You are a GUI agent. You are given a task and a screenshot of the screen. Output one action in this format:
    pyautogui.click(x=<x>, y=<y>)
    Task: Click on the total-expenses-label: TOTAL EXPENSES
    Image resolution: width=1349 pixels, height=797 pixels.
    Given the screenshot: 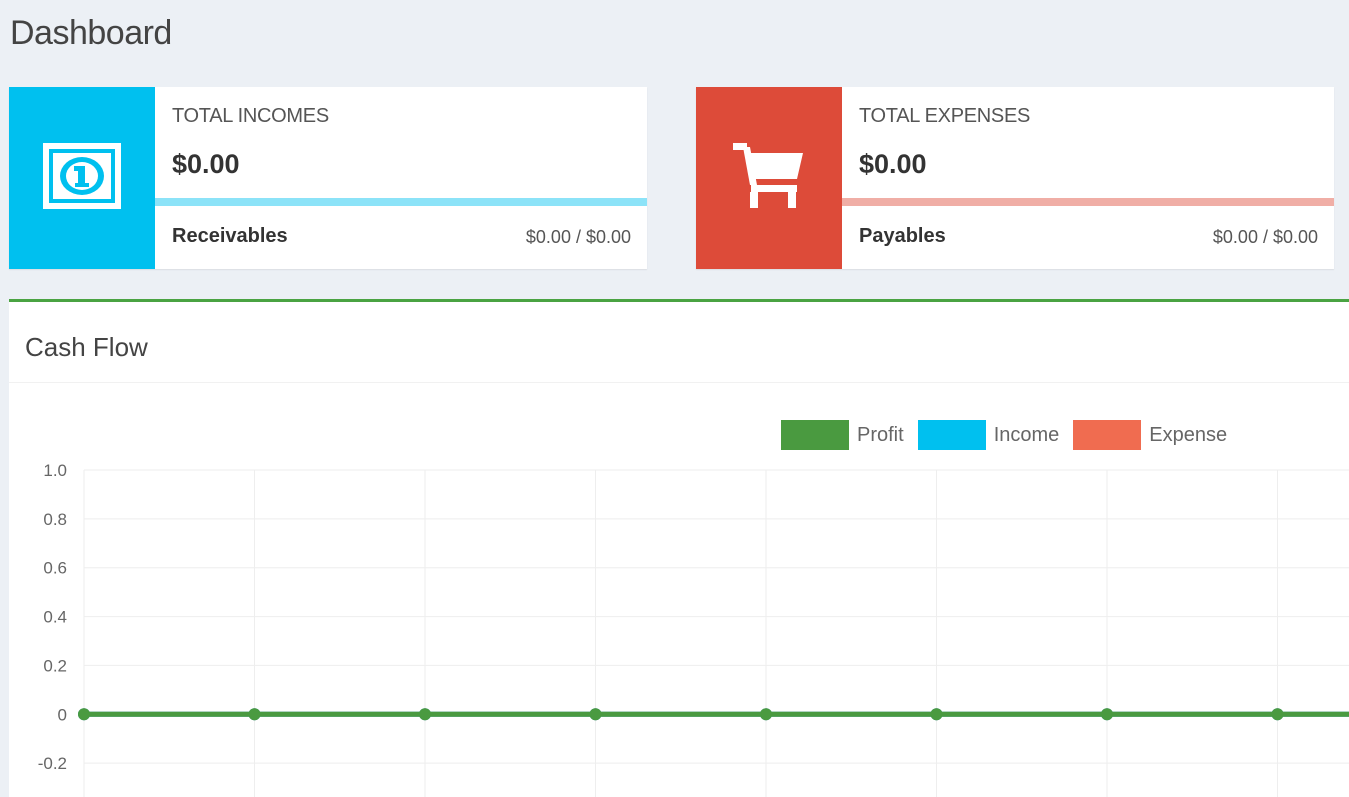 What is the action you would take?
    pyautogui.click(x=945, y=116)
    